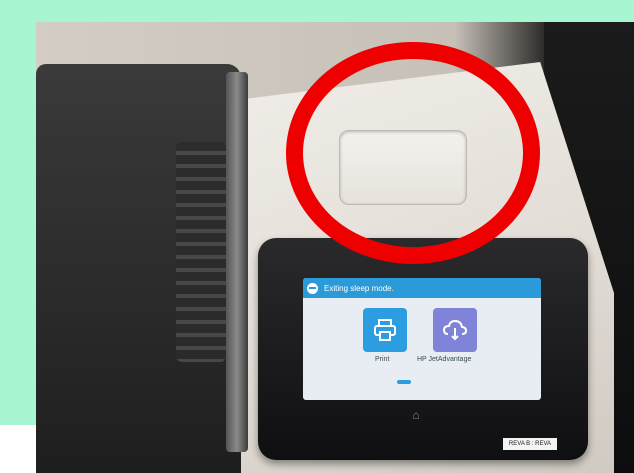 This screenshot has height=473, width=634. Describe the element at coordinates (18, 236) in the screenshot. I see `left-border` at that location.